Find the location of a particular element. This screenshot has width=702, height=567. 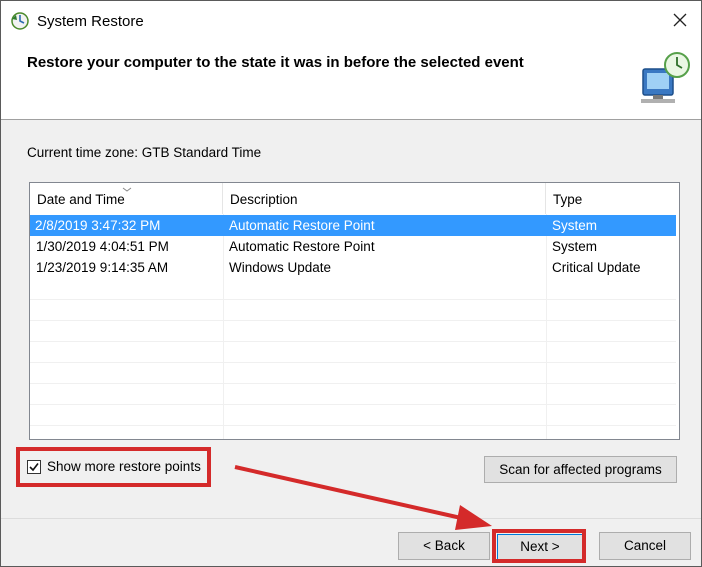

cell-date: 2/8/2019 3:47:32 PM is located at coordinates (98, 225).